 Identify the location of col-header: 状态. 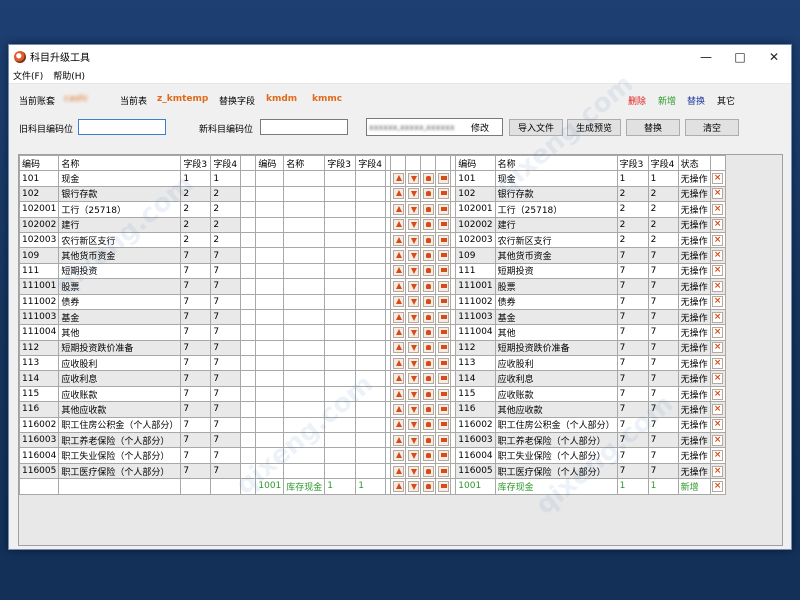
(694, 163).